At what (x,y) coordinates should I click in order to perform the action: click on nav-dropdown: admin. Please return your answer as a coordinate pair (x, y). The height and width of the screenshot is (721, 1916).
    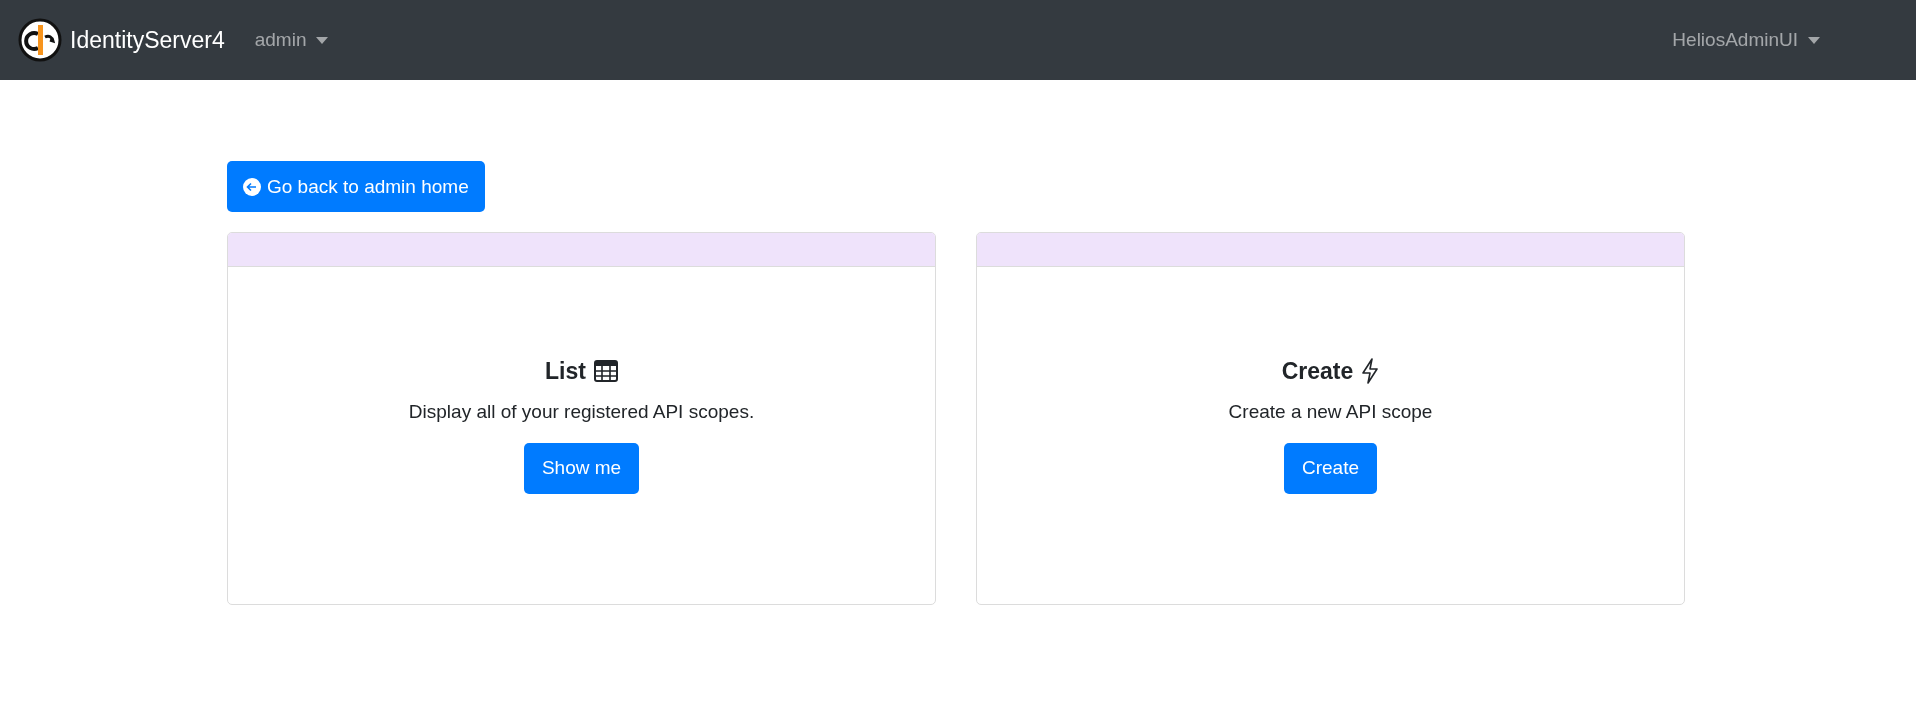
    Looking at the image, I should click on (291, 40).